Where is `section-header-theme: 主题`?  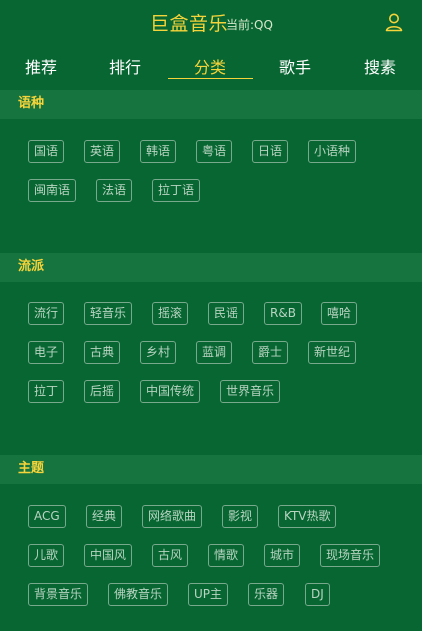 section-header-theme: 主题 is located at coordinates (211, 469).